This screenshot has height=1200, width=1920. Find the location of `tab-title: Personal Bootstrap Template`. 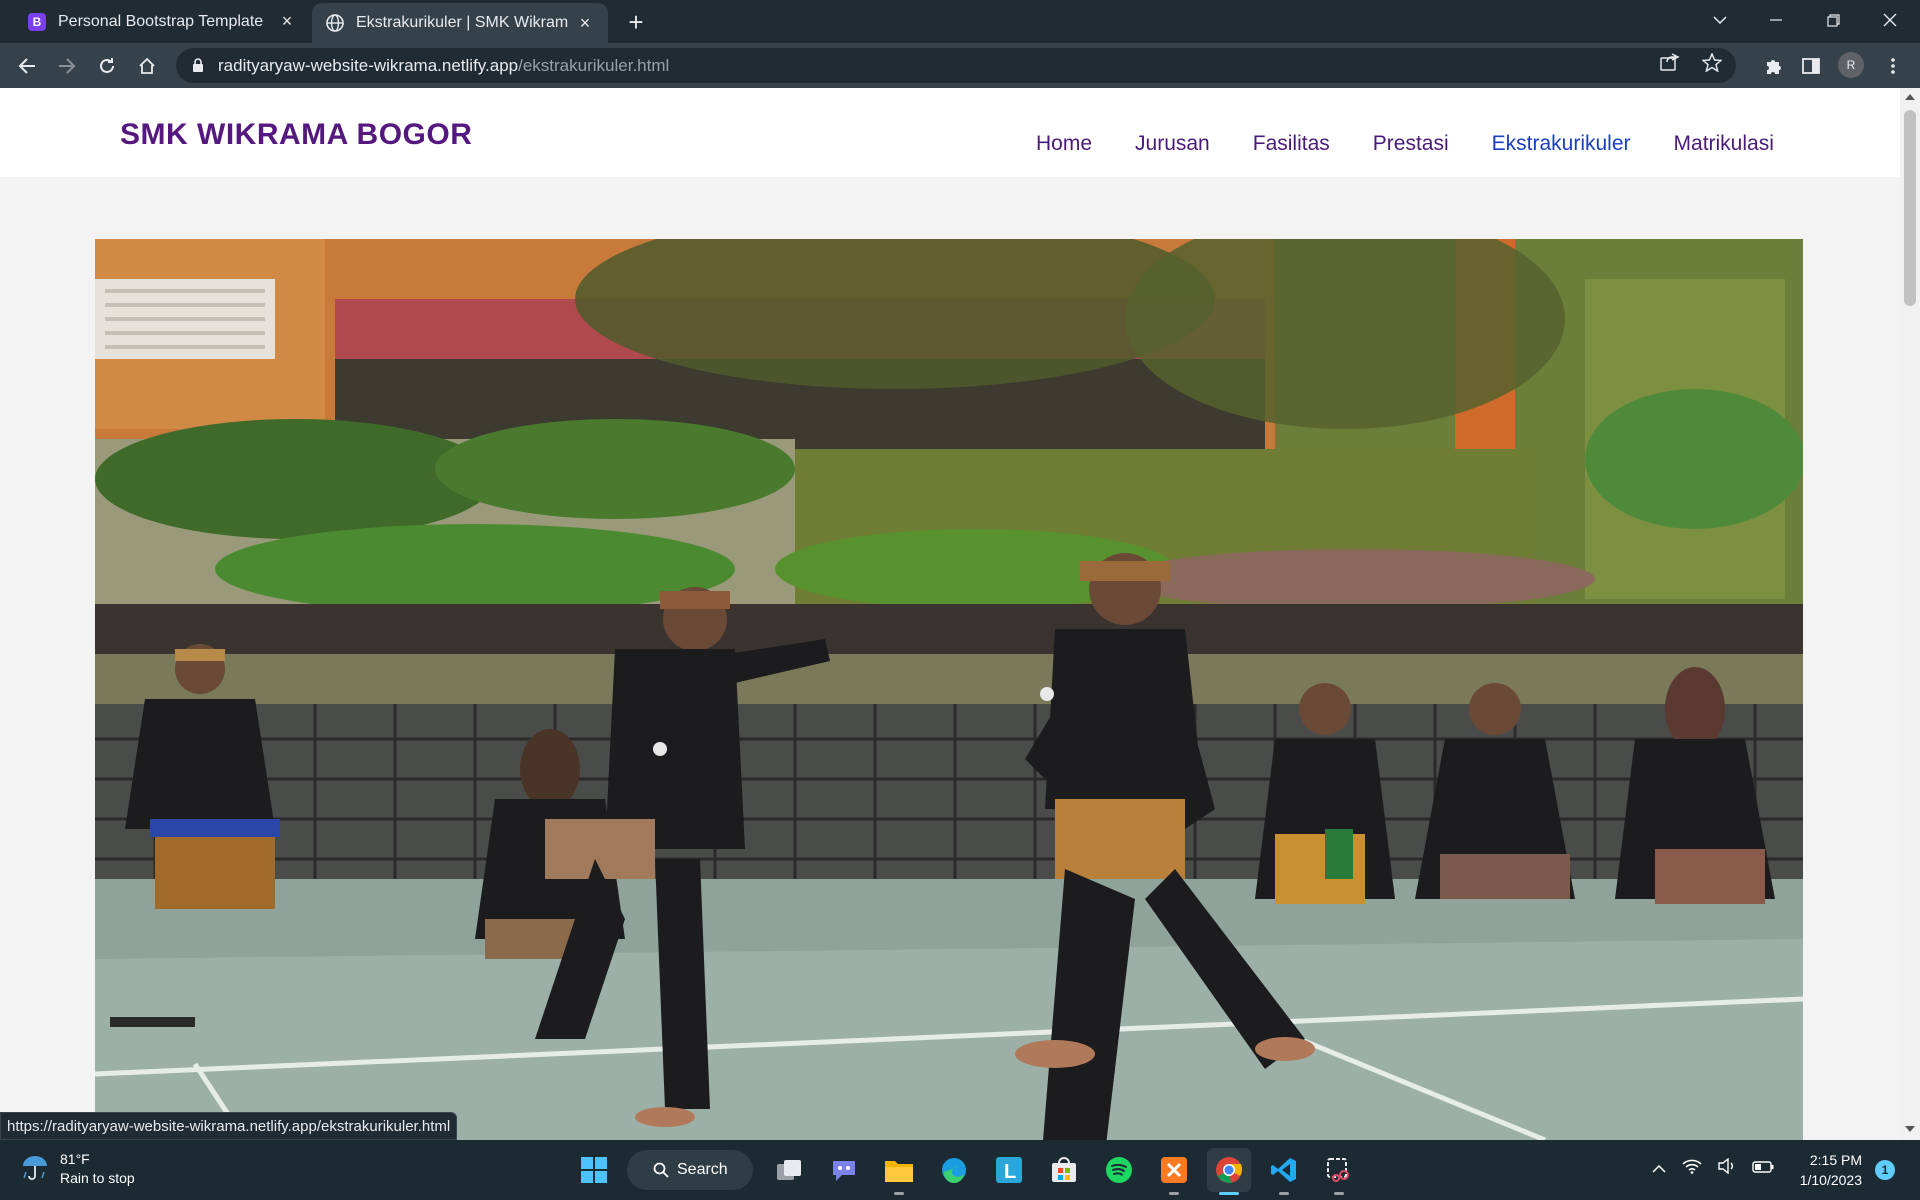

tab-title: Personal Bootstrap Template is located at coordinates (161, 21).